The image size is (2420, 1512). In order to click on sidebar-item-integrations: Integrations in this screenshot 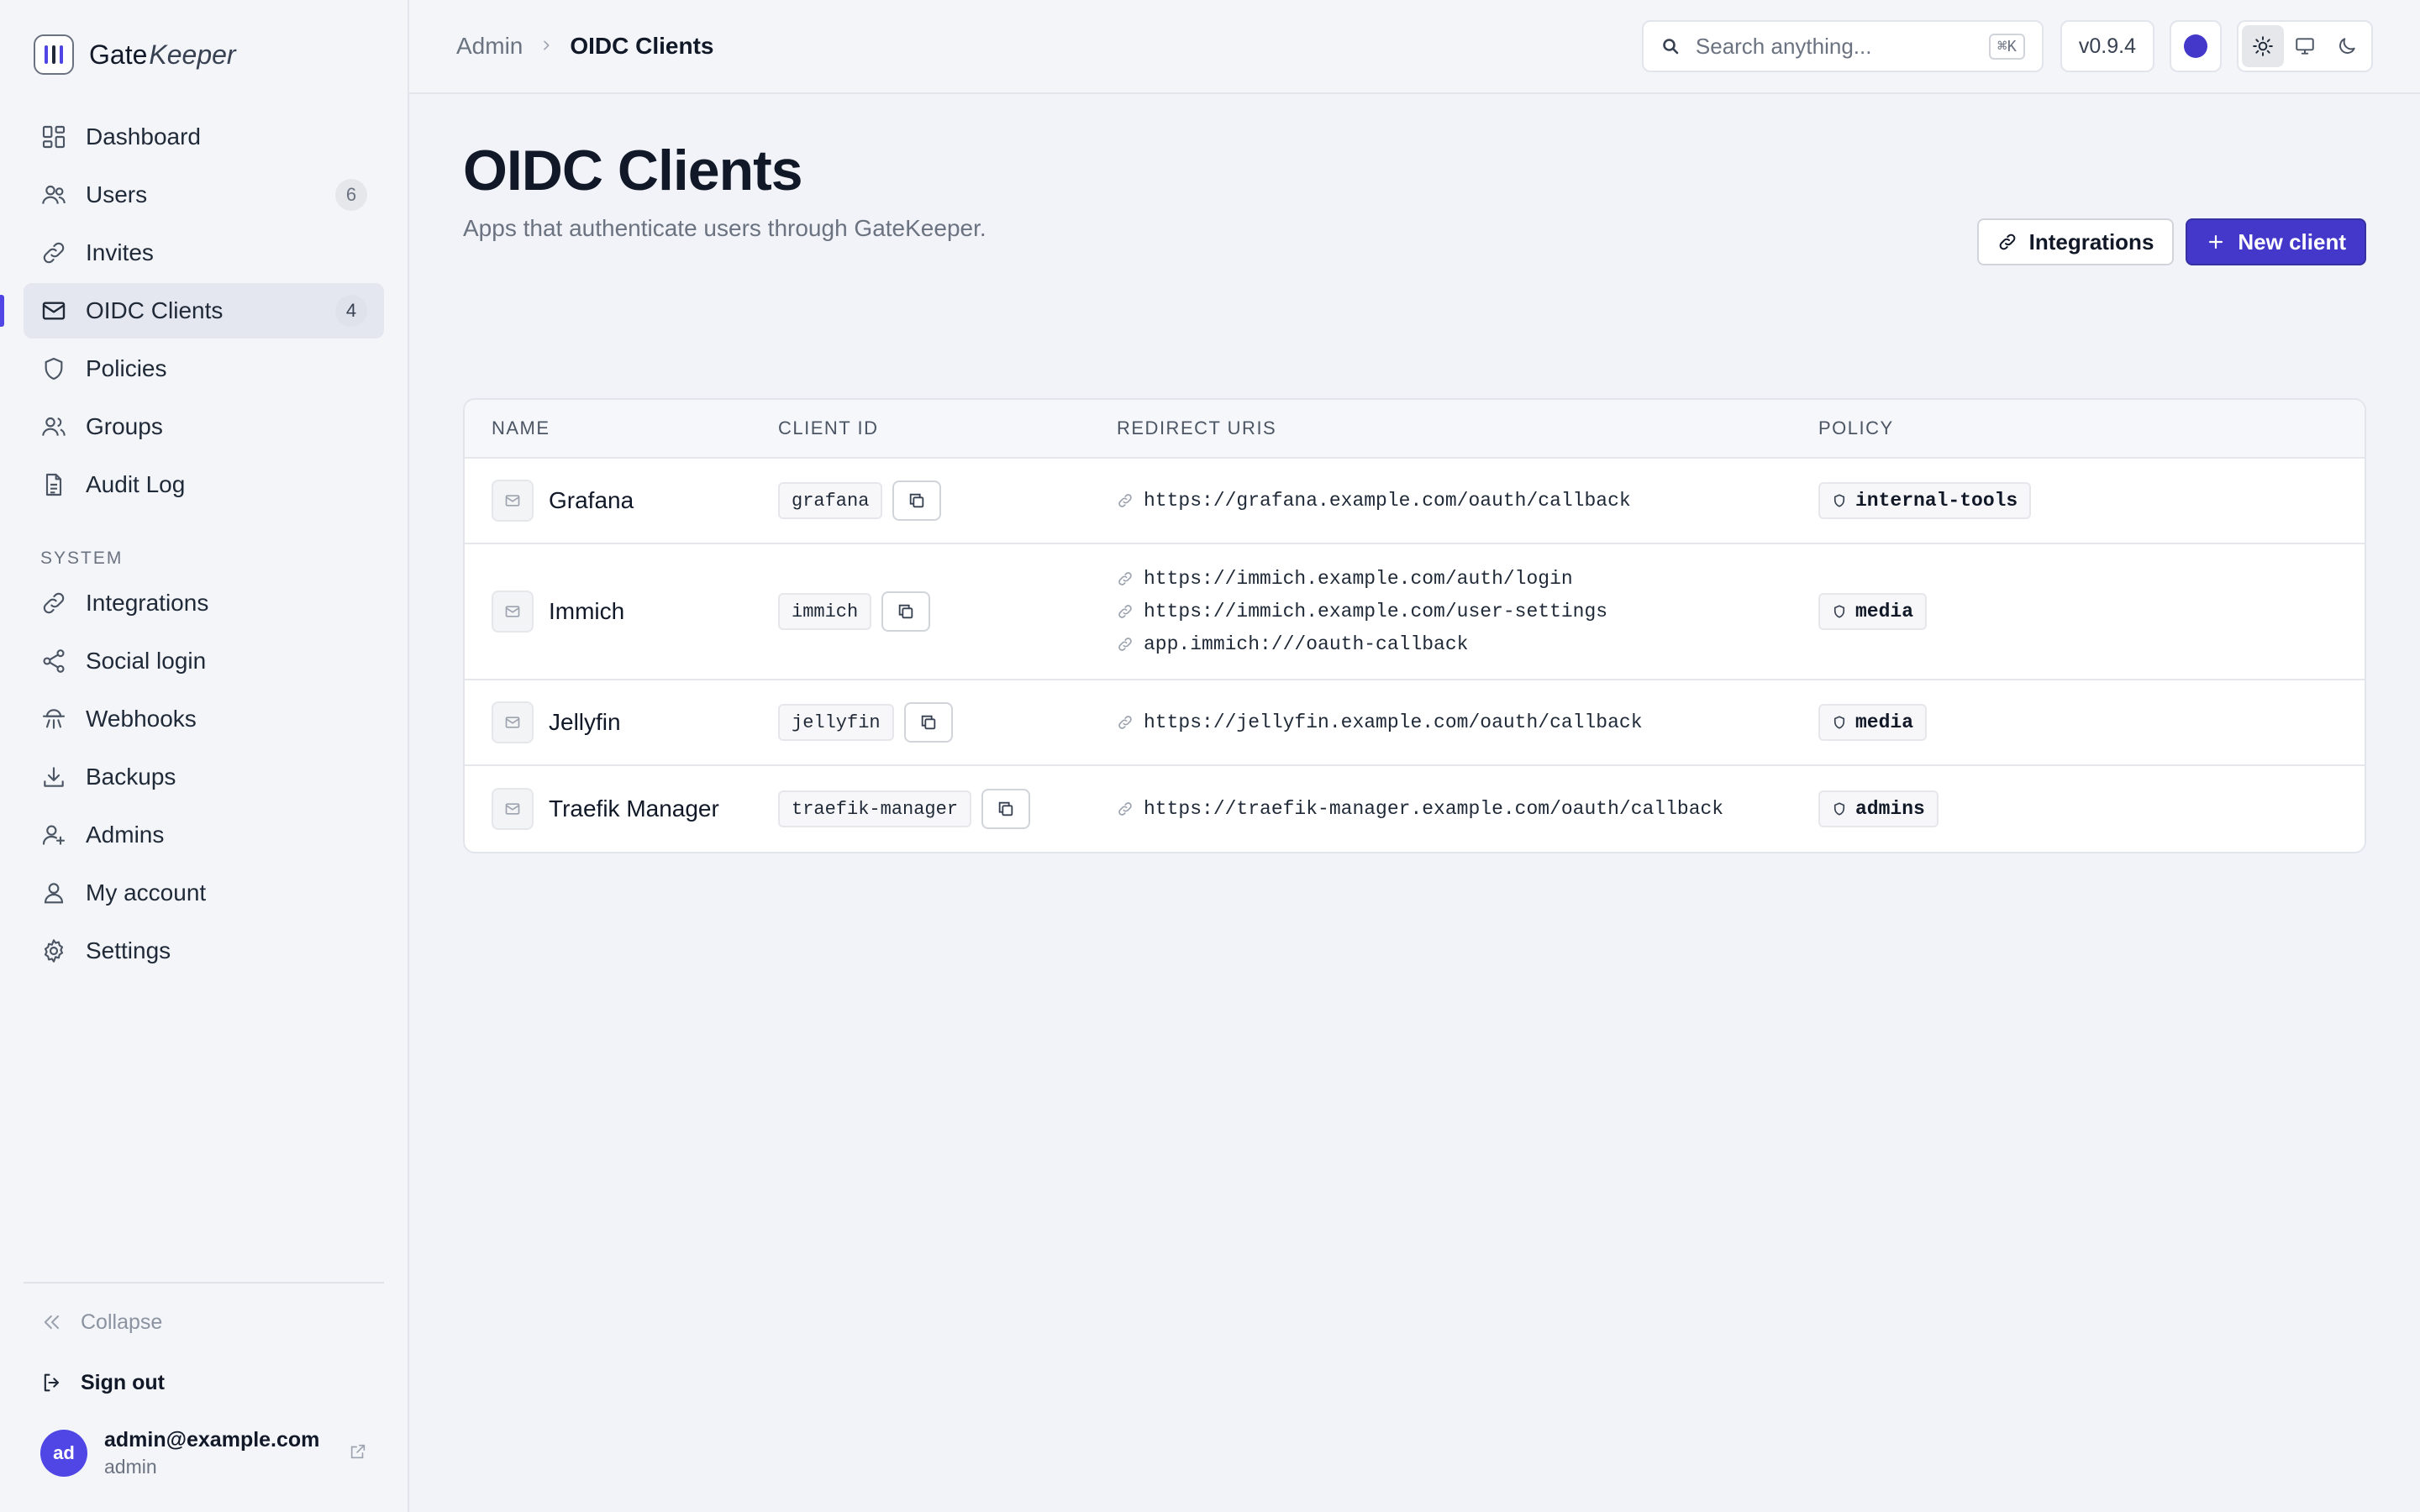, I will do `click(204, 603)`.